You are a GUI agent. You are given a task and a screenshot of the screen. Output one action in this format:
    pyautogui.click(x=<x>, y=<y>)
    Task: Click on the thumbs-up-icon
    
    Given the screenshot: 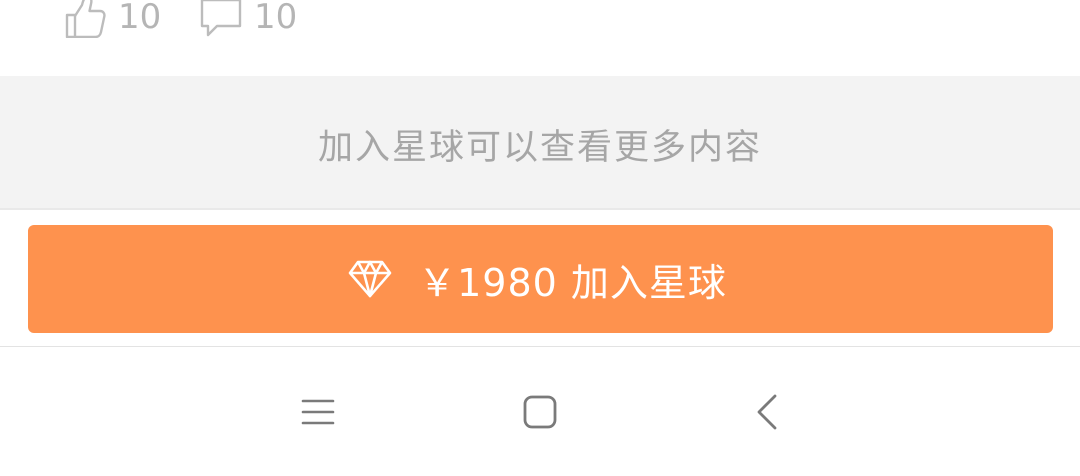 What is the action you would take?
    pyautogui.click(x=85, y=19)
    